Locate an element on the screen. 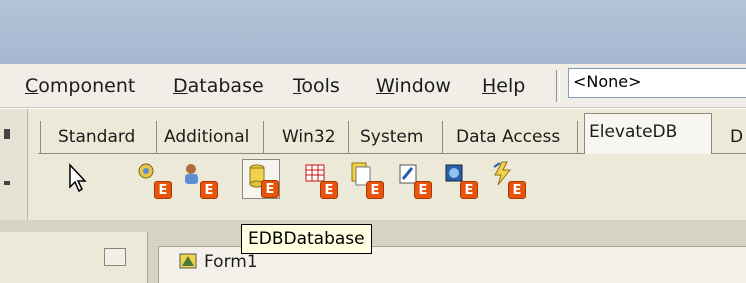  menu-tools: Tools is located at coordinates (316, 86).